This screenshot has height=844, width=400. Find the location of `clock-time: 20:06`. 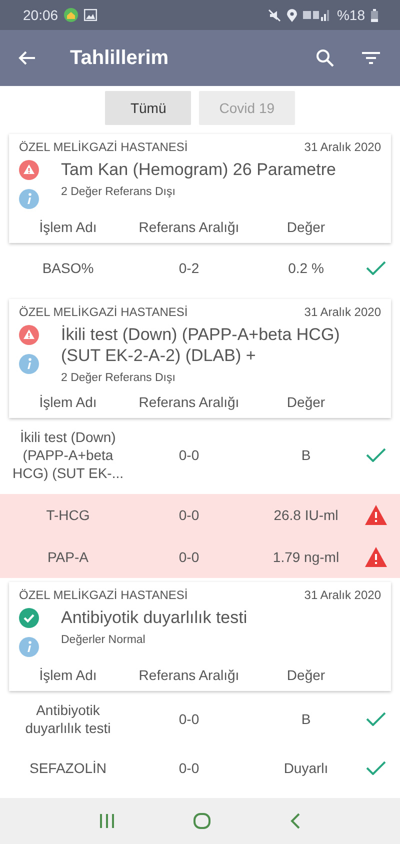

clock-time: 20:06 is located at coordinates (40, 15).